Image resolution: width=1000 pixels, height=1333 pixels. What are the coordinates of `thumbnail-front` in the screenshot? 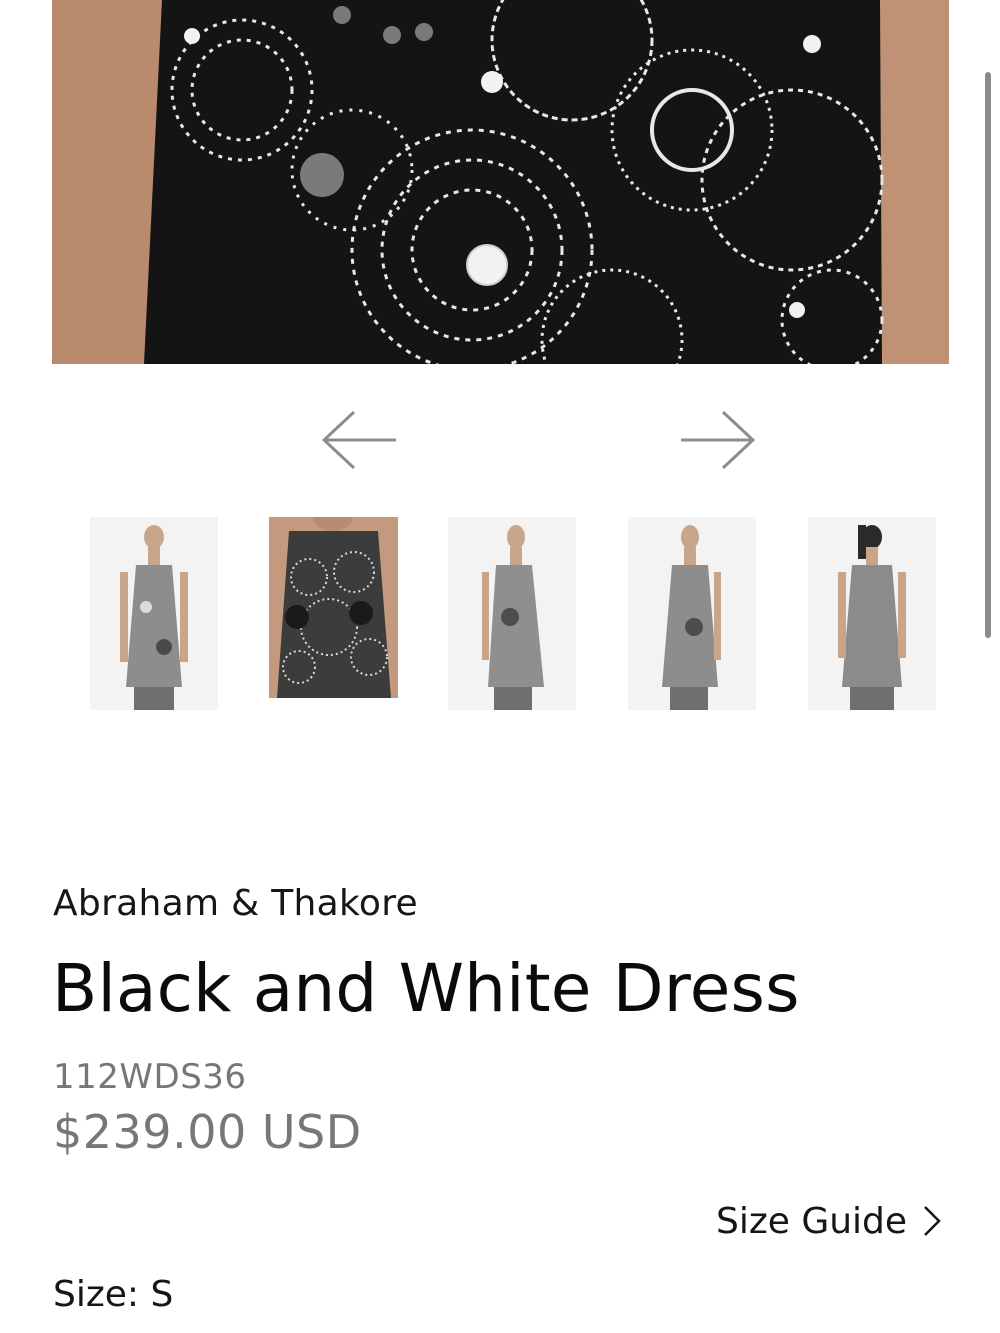 It's located at (154, 613).